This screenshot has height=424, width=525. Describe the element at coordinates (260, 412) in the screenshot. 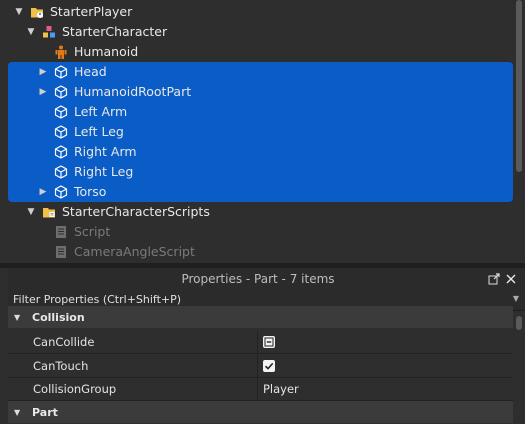

I see `section-part: ▼ Part` at that location.